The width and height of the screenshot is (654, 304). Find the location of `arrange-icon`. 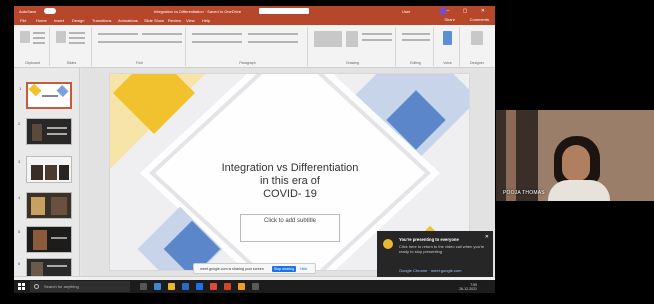

arrange-icon is located at coordinates (352, 39).